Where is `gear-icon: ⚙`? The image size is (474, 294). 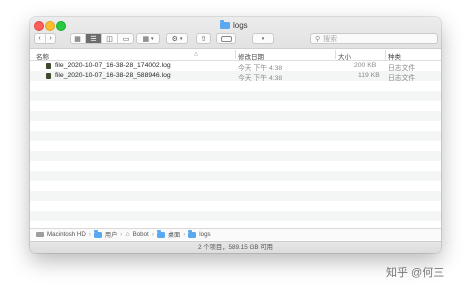
gear-icon: ⚙ is located at coordinates (174, 39).